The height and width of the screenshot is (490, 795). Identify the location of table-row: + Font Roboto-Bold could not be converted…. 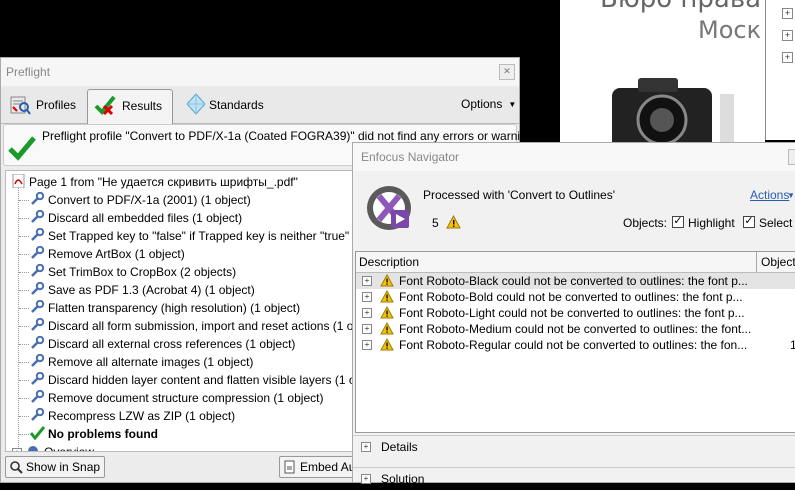
(575, 297).